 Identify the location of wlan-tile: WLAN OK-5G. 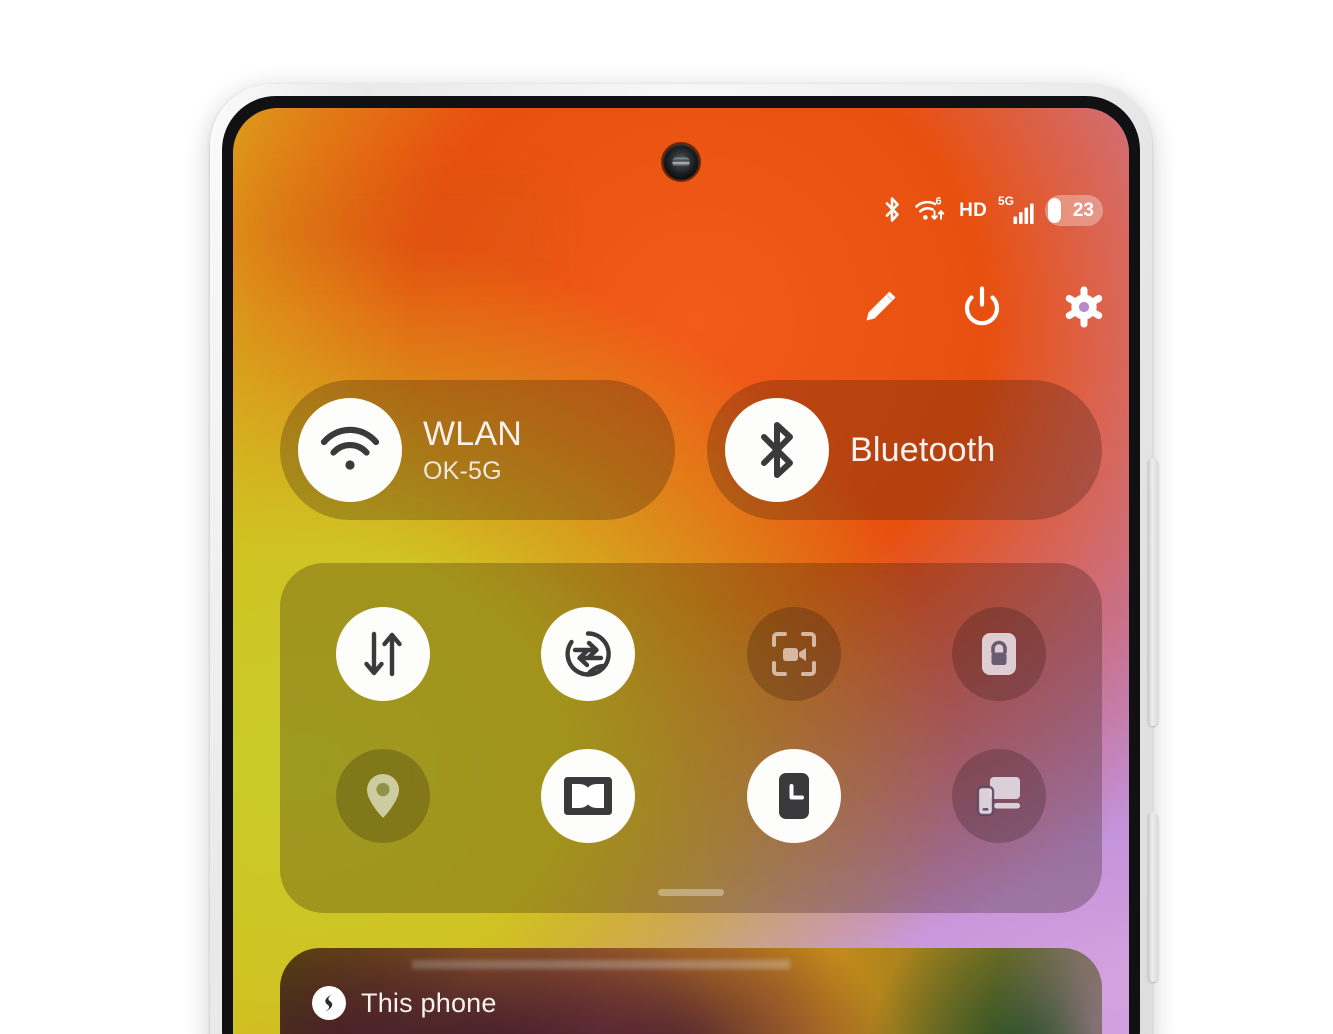
(477, 450).